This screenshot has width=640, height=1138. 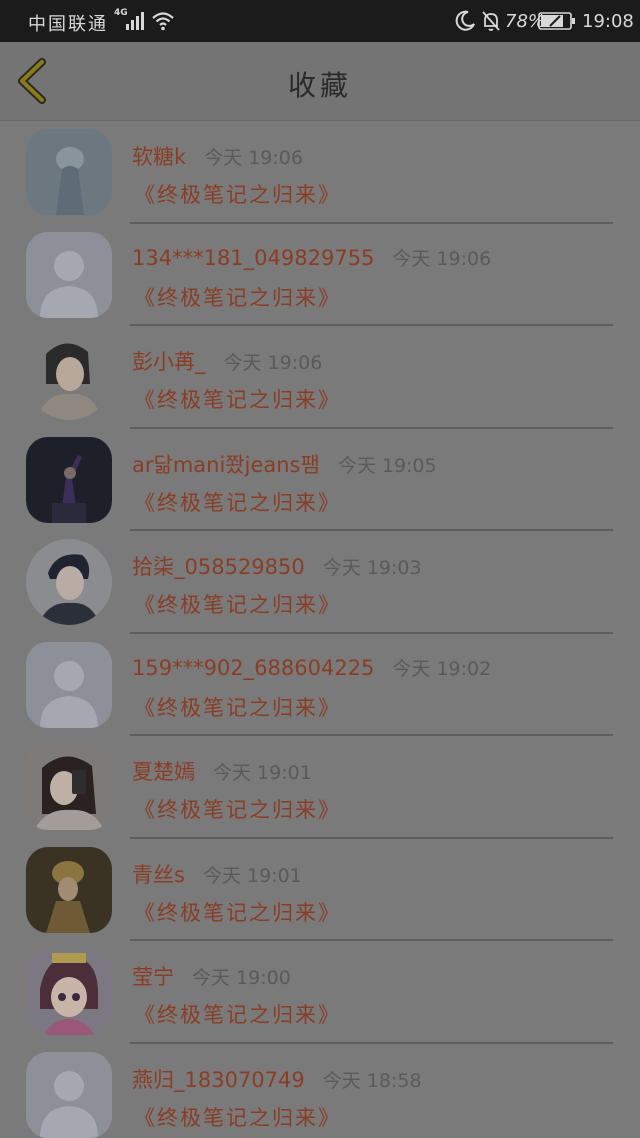 What do you see at coordinates (226, 465) in the screenshot?
I see `user-name: ar닮mani쫬jeans팸` at bounding box center [226, 465].